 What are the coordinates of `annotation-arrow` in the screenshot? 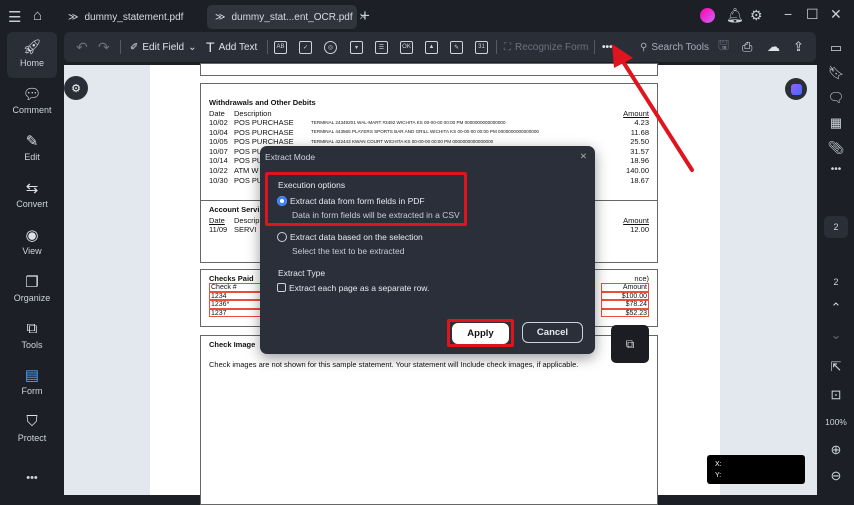 It's located at (653, 108).